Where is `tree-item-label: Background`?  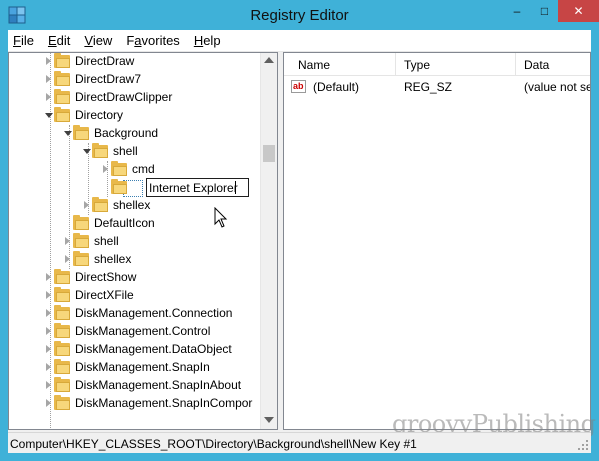
tree-item-label: Background is located at coordinates (126, 133).